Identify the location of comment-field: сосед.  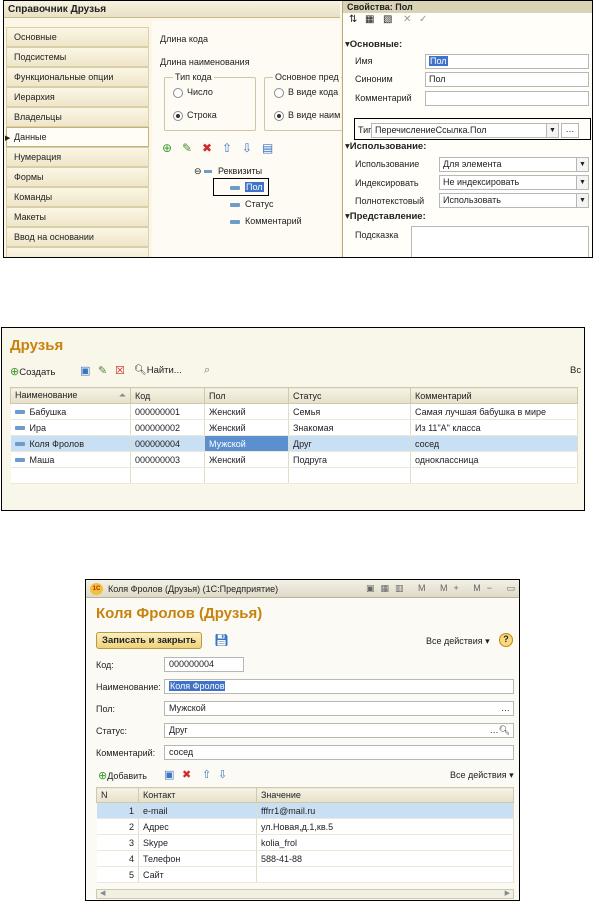
(339, 752).